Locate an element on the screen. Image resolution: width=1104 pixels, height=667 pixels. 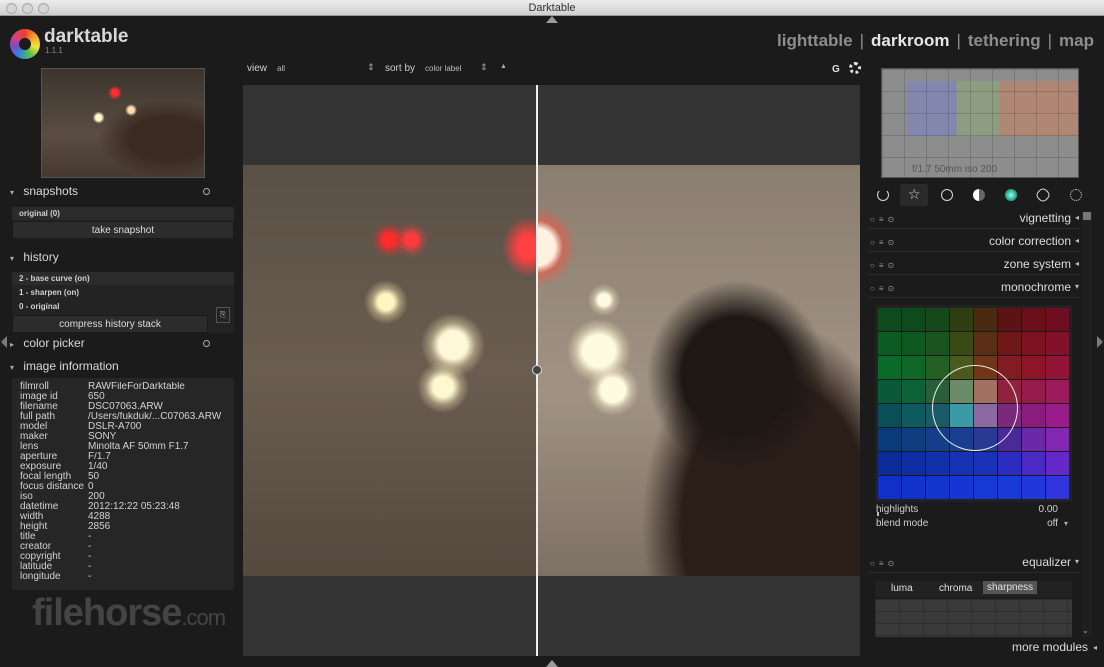
window-close-button is located at coordinates (11, 8).